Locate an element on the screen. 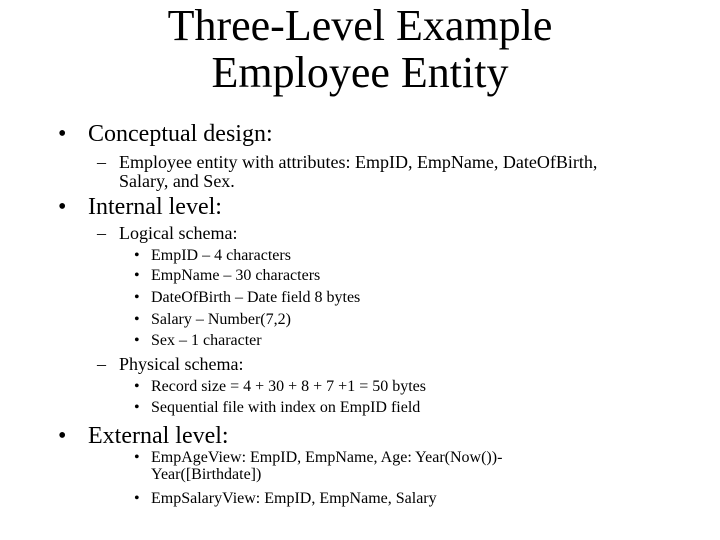 This screenshot has height=540, width=720. conceptual-heading: Conceptual design: is located at coordinates (180, 134).